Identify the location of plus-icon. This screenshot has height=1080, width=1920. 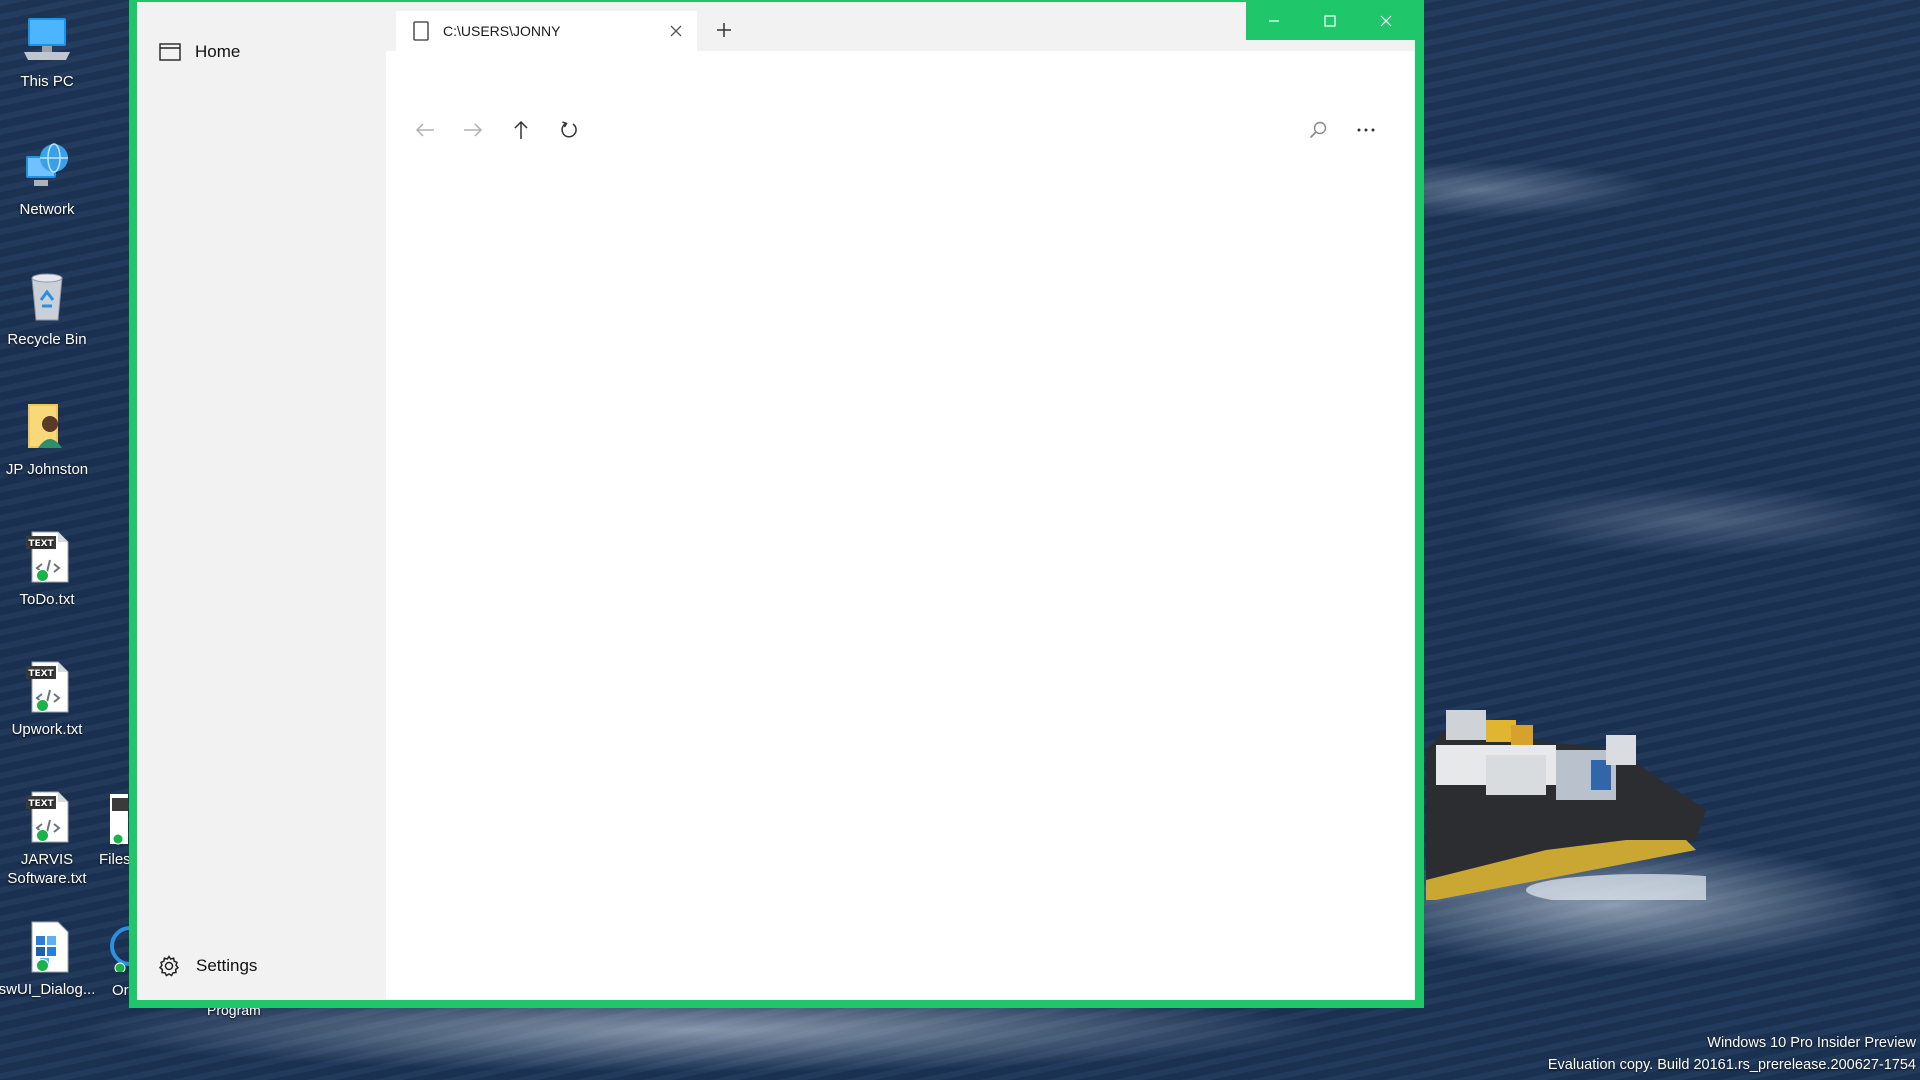
(724, 30).